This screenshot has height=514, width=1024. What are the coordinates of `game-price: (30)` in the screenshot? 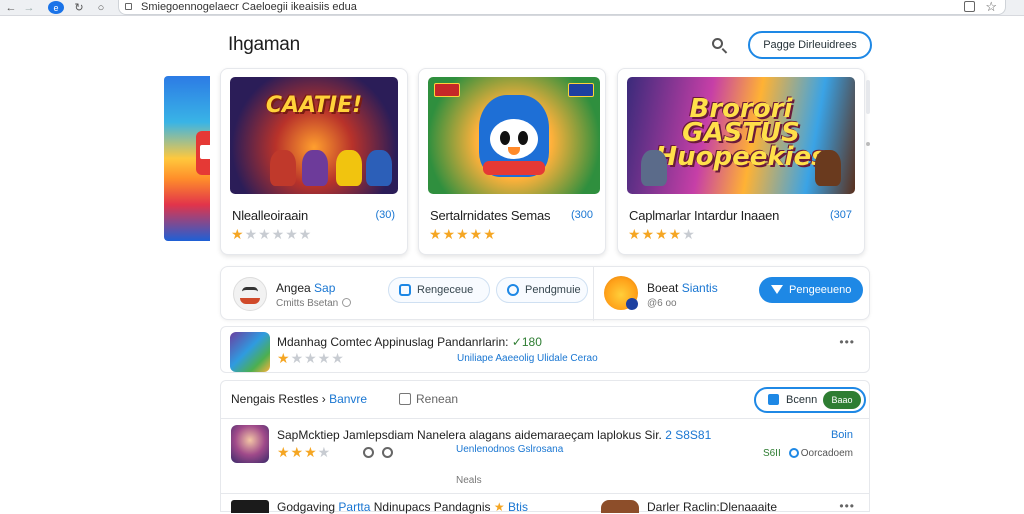 It's located at (385, 215).